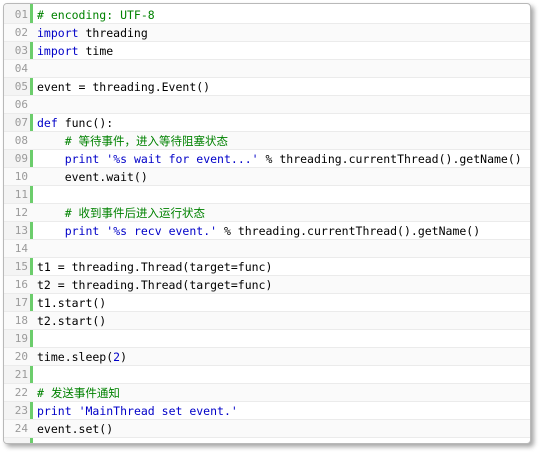 The image size is (540, 452). Describe the element at coordinates (21, 428) in the screenshot. I see `line-number: 24` at that location.